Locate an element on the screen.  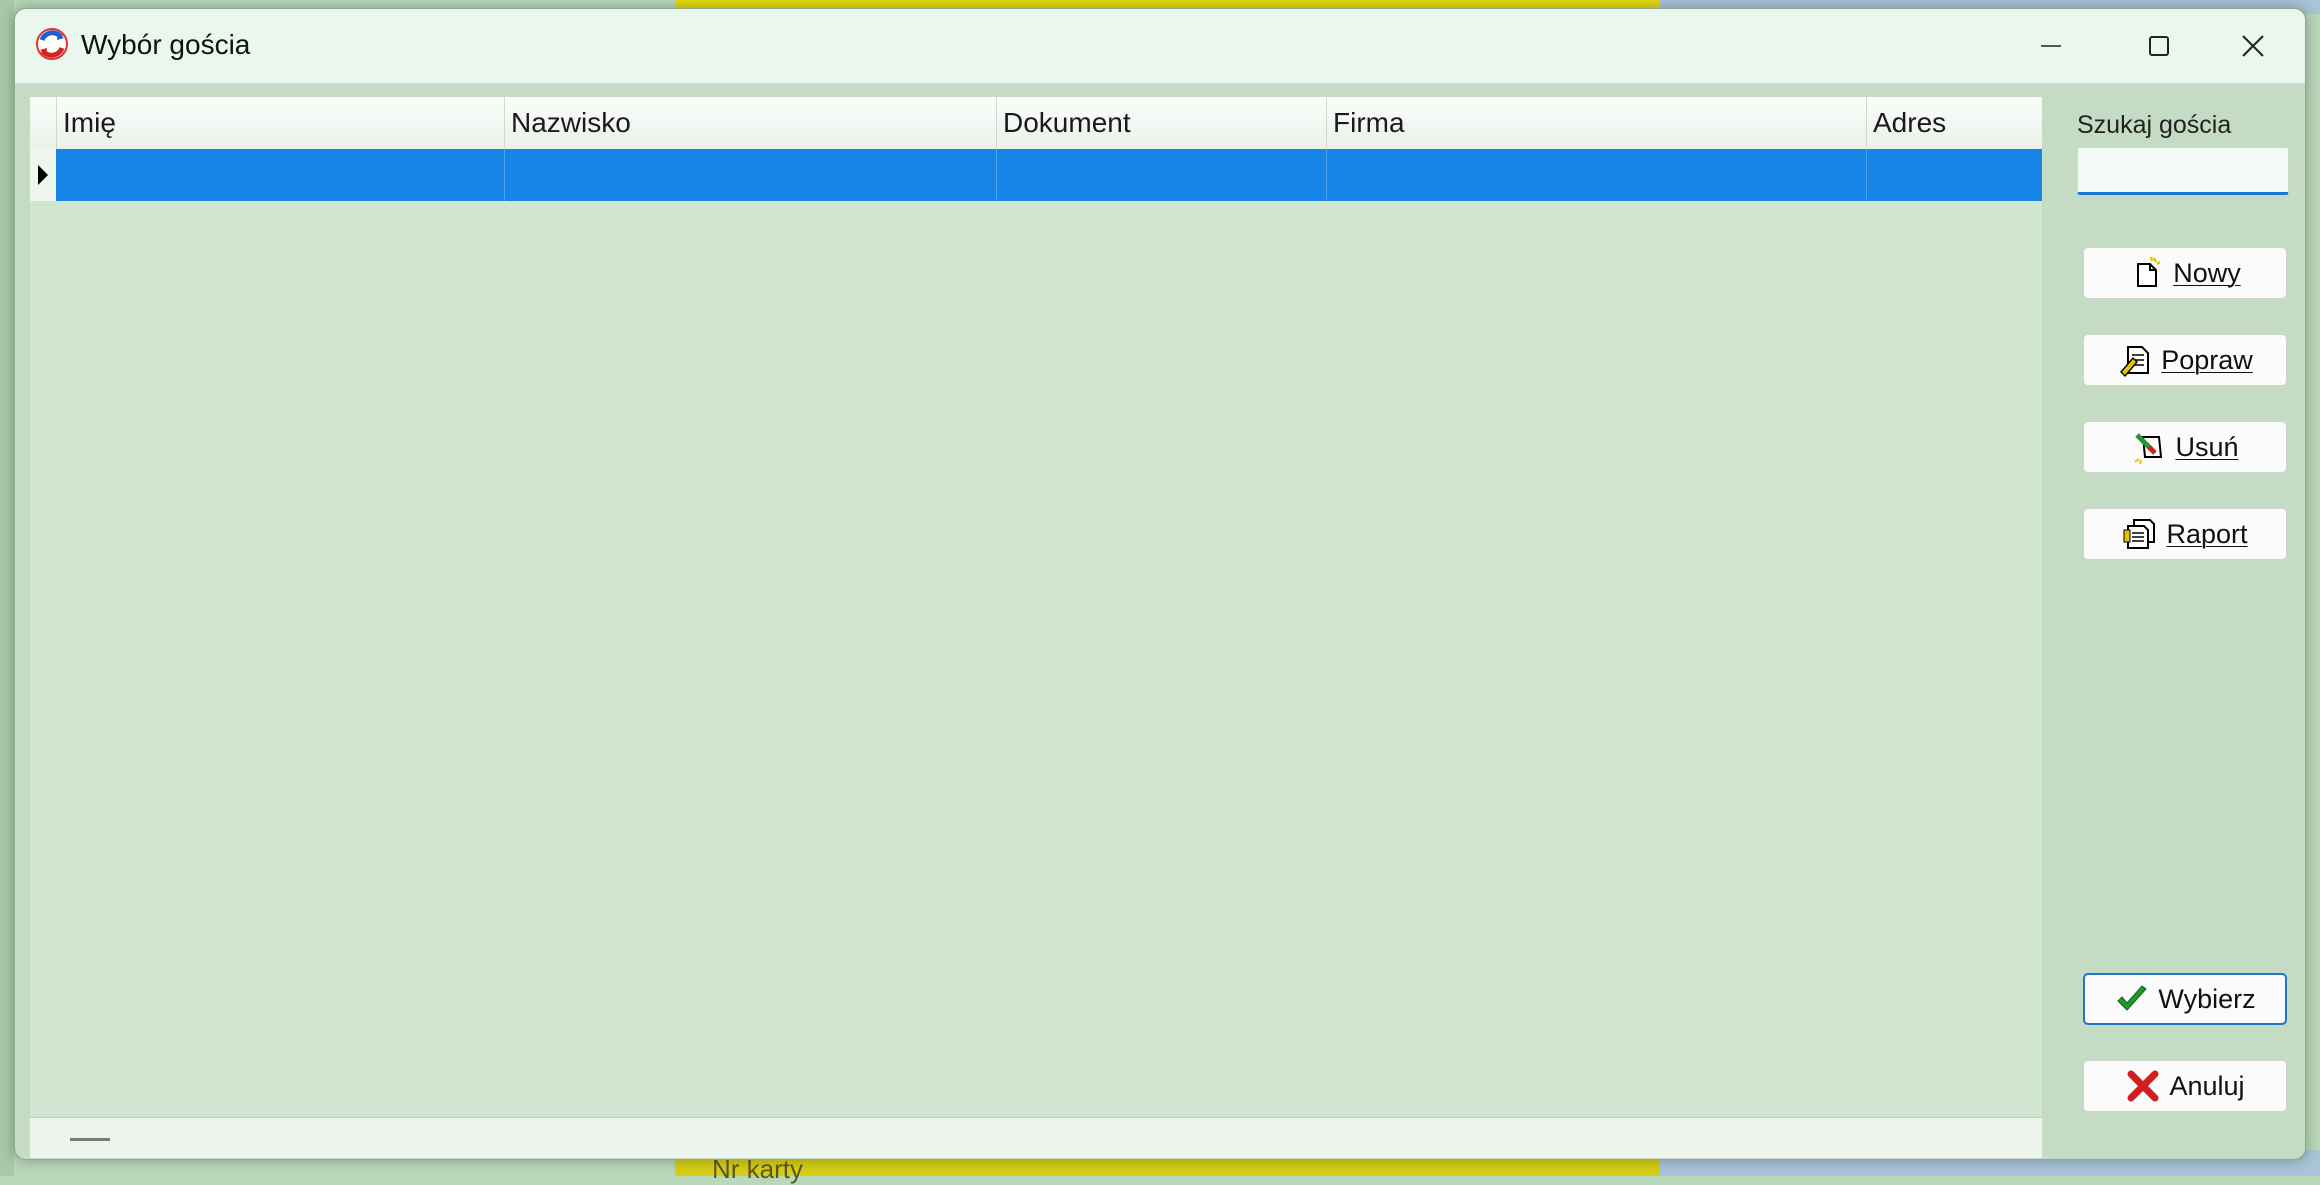
report-button-label: Raport is located at coordinates (2207, 533).